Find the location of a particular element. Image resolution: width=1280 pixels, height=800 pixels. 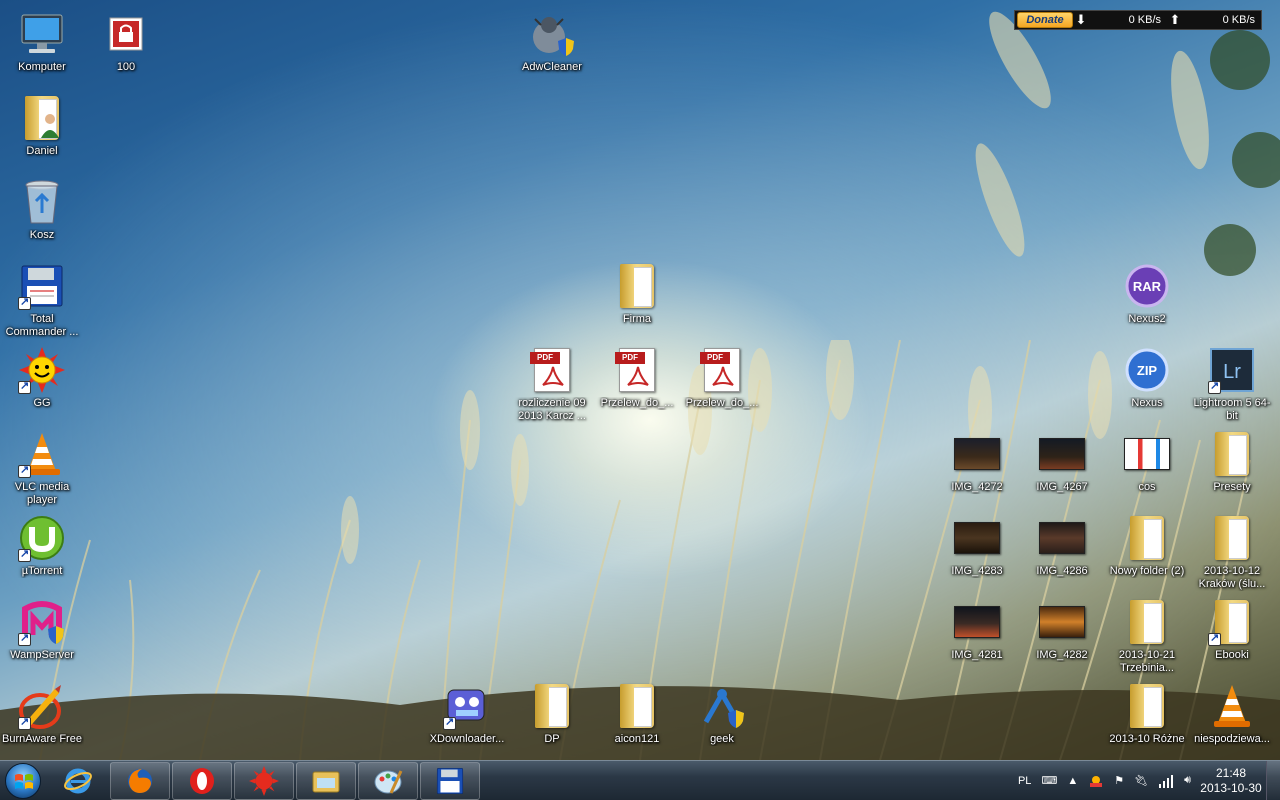

power-plug-icon: 🔌︎ is located at coordinates (1141, 780).